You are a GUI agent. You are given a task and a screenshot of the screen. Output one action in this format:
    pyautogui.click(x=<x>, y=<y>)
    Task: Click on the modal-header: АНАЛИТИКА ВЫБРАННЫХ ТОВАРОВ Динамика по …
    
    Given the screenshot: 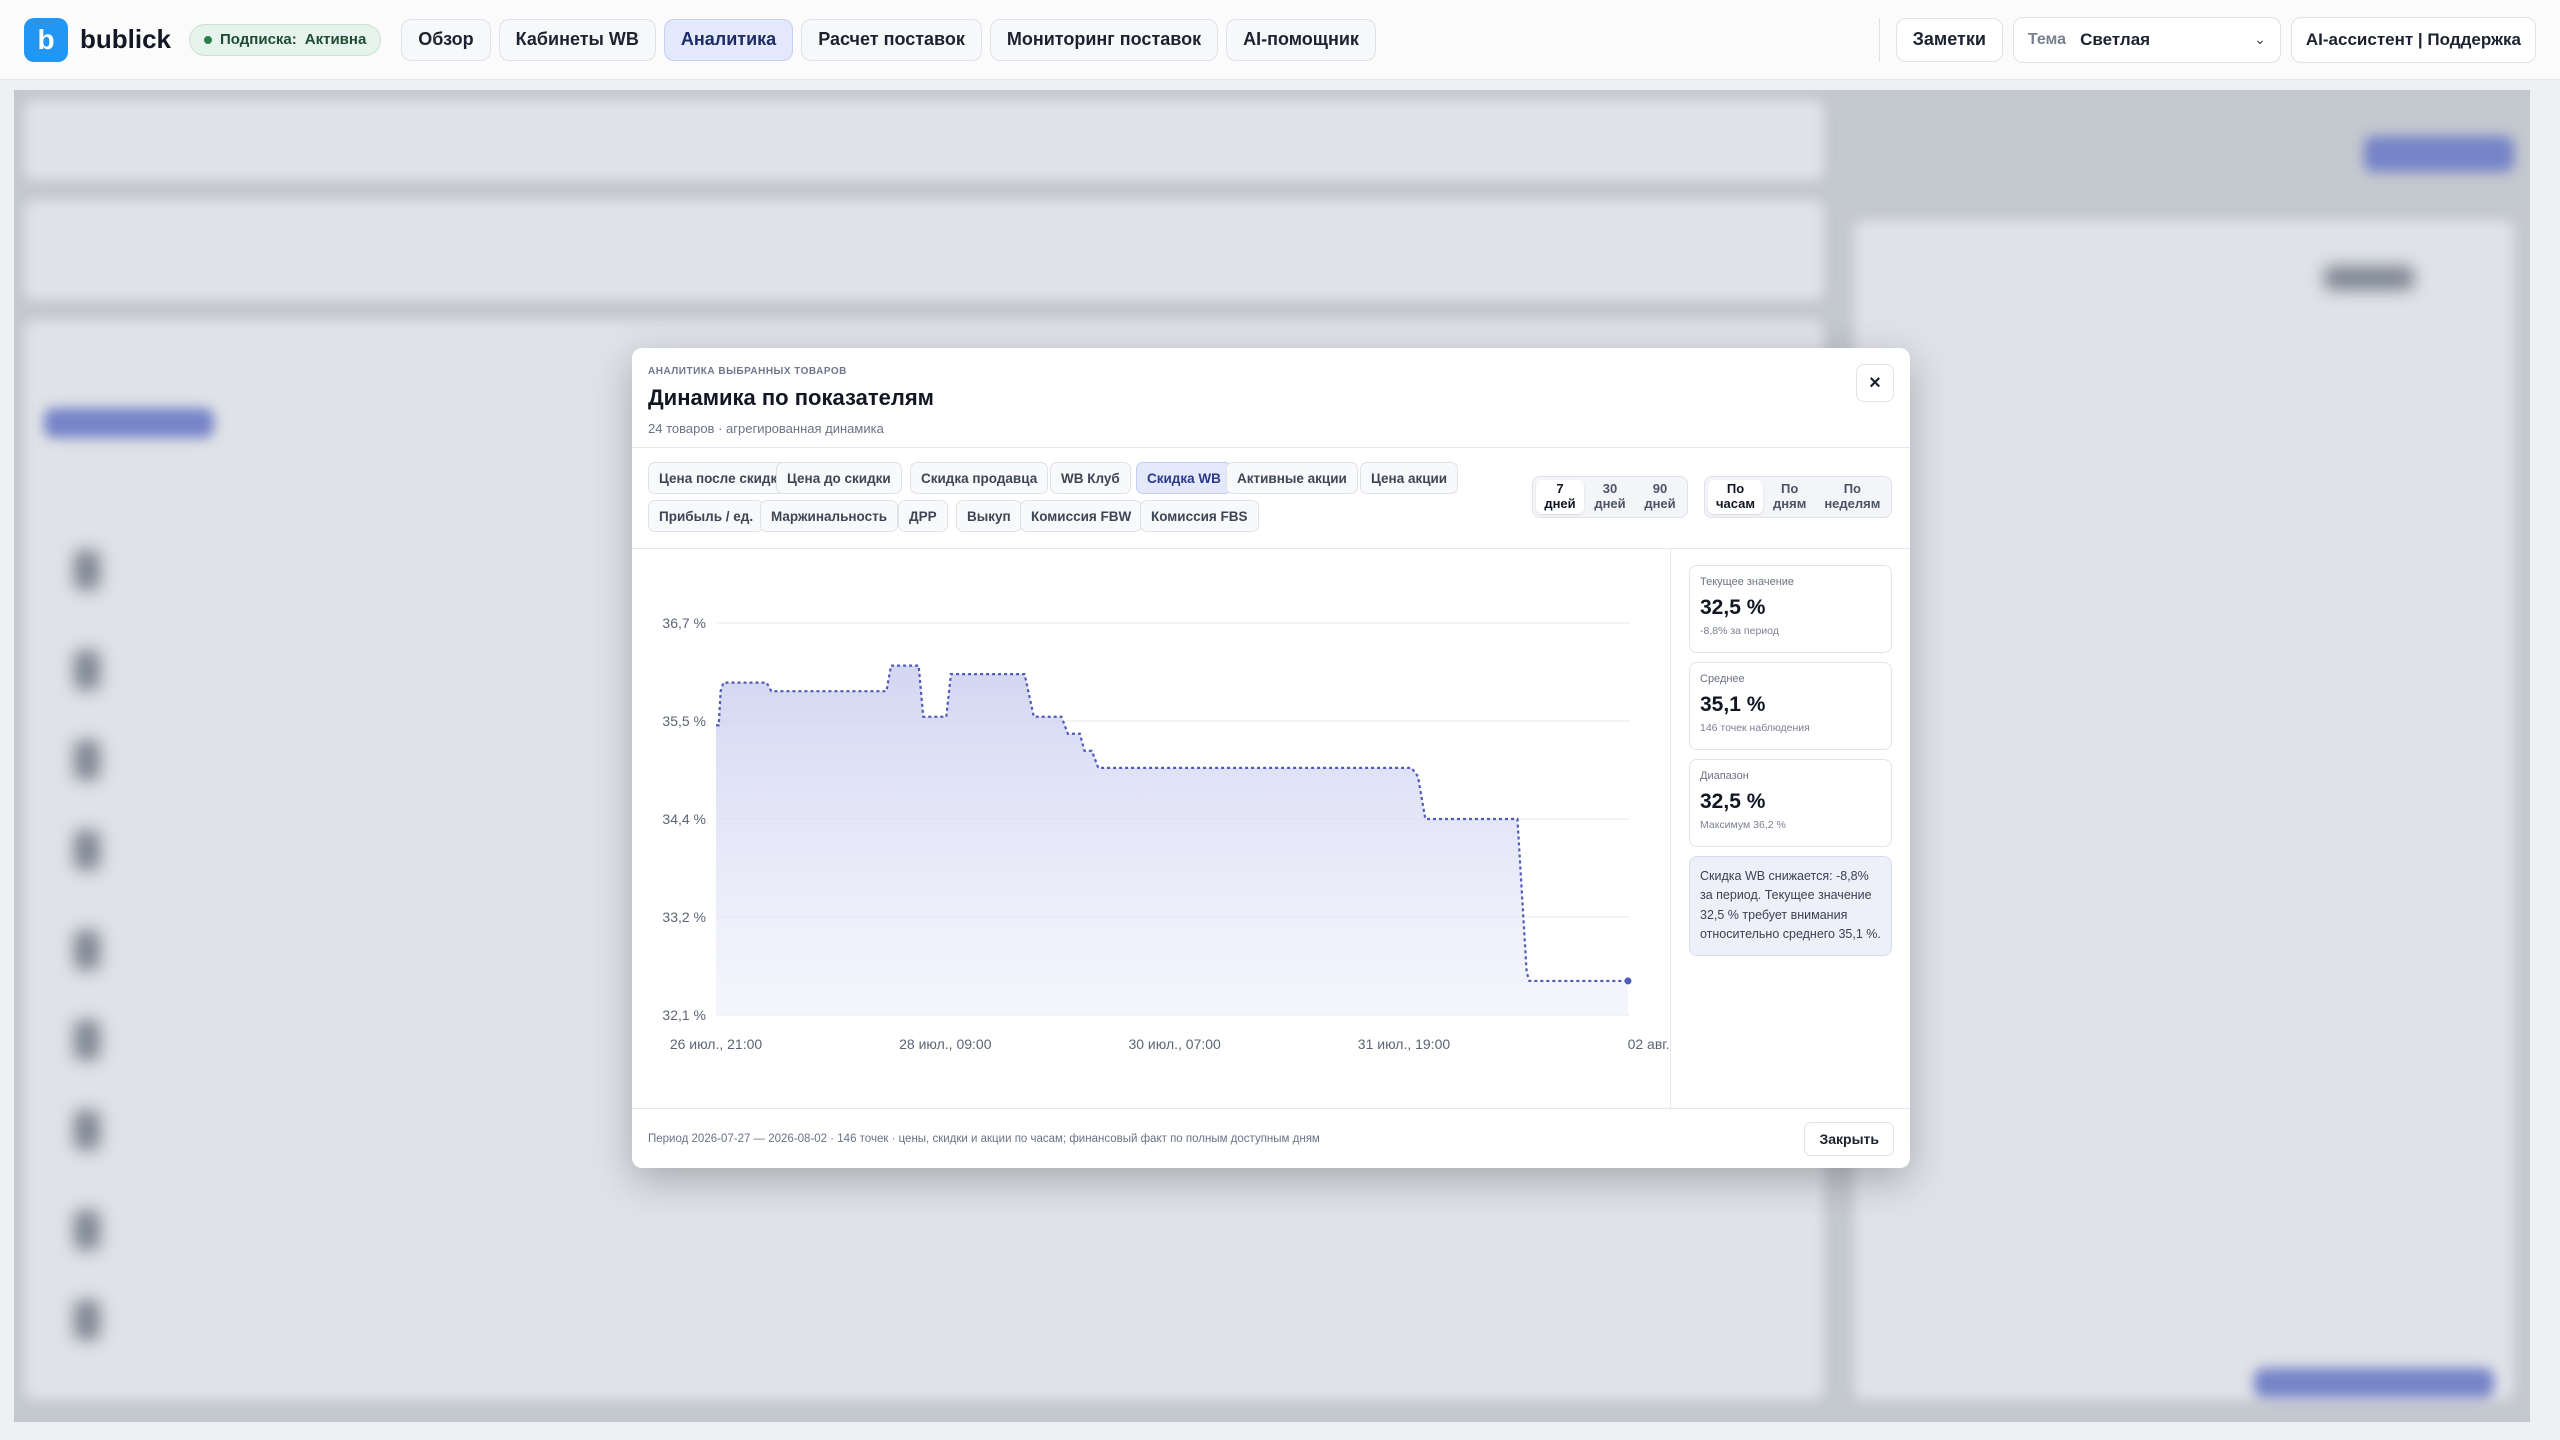 What is the action you would take?
    pyautogui.click(x=1271, y=398)
    